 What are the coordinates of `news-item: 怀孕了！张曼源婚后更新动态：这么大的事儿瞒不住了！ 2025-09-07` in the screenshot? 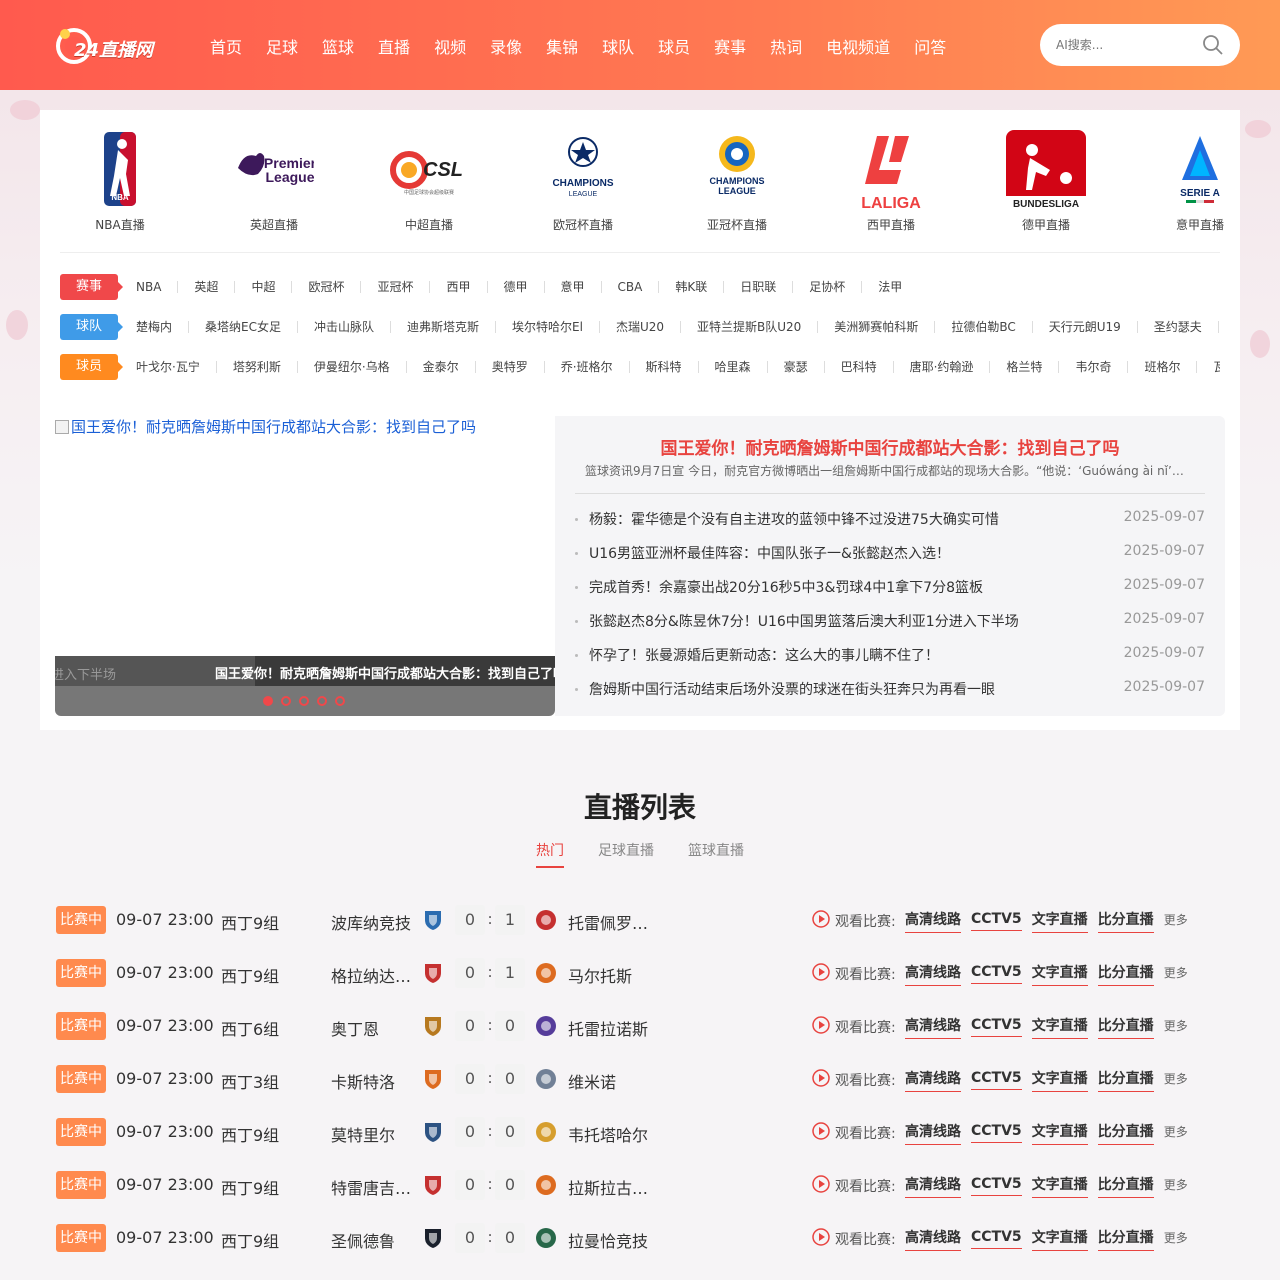 It's located at (890, 661).